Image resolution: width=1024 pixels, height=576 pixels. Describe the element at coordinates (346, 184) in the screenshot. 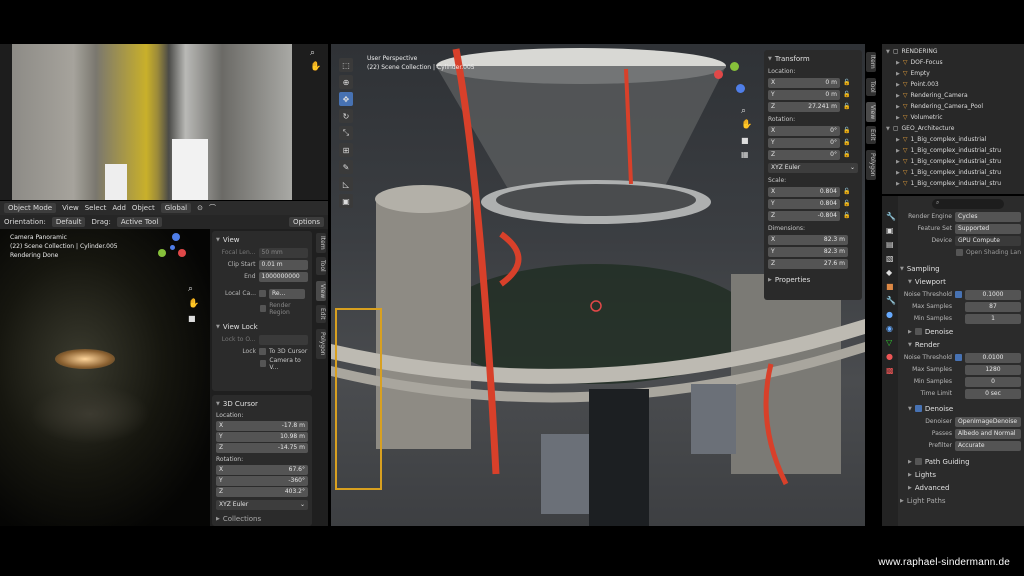

I see `measure-tool-icon: ◺` at that location.